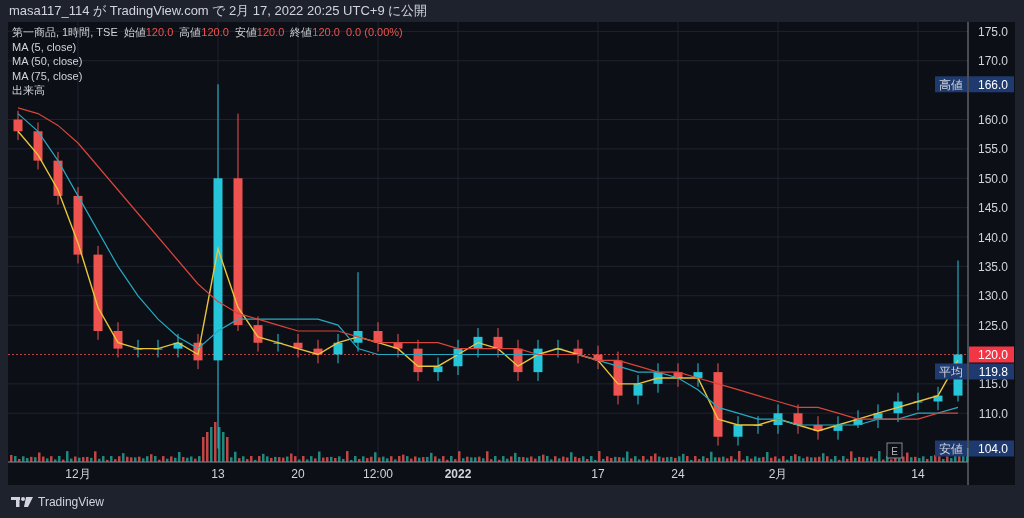 Image resolution: width=1024 pixels, height=518 pixels. Describe the element at coordinates (992, 149) in the screenshot. I see `price-axis-label: 155.0` at that location.